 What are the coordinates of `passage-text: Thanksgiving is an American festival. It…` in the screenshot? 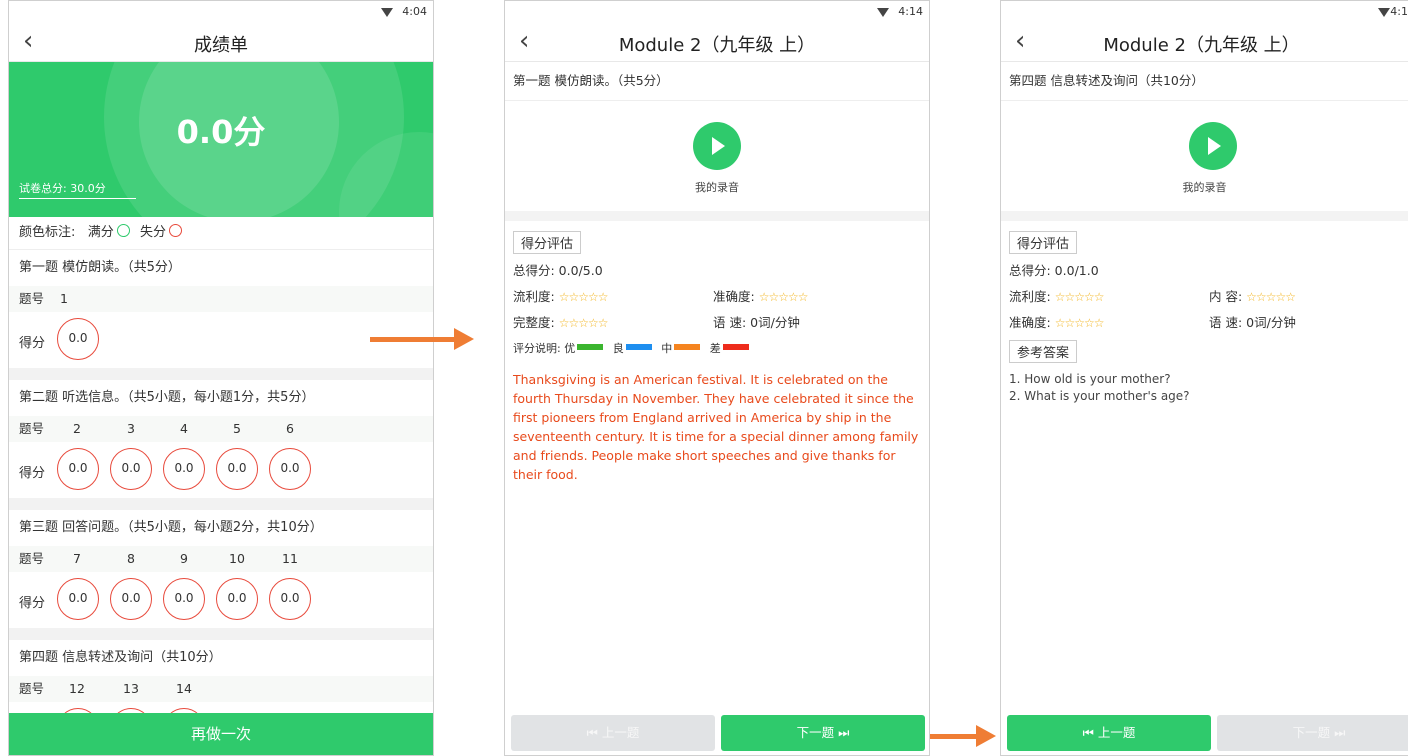 It's located at (716, 427).